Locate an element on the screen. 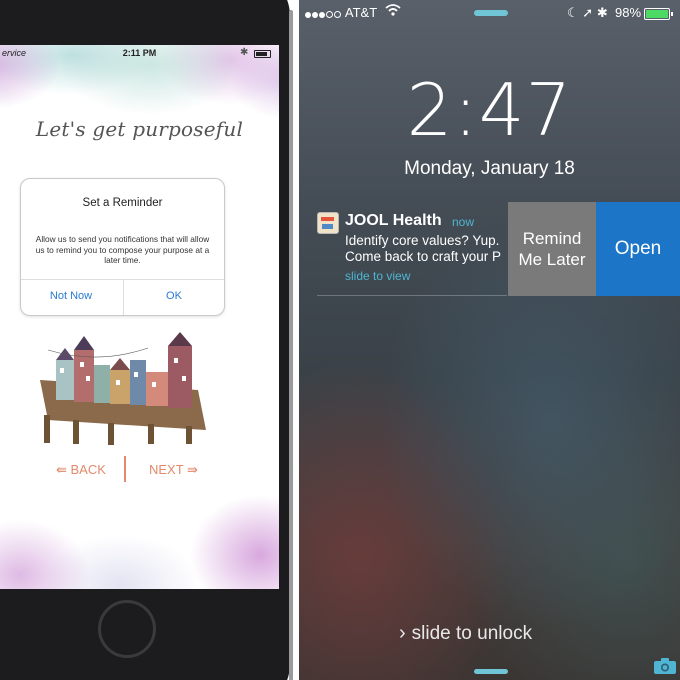 The height and width of the screenshot is (680, 680). notification-app-name: JOOL Health is located at coordinates (393, 220).